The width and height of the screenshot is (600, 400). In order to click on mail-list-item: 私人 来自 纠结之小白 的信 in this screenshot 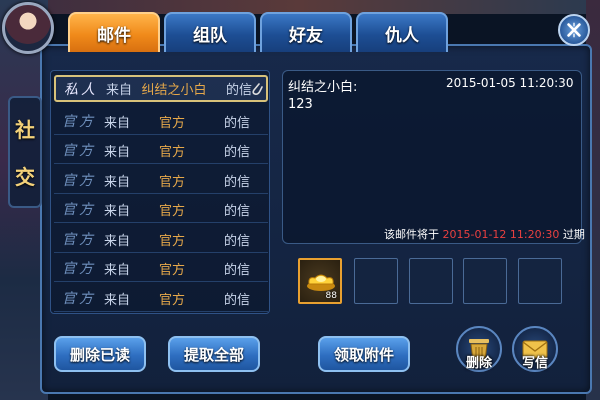, I will do `click(161, 88)`.